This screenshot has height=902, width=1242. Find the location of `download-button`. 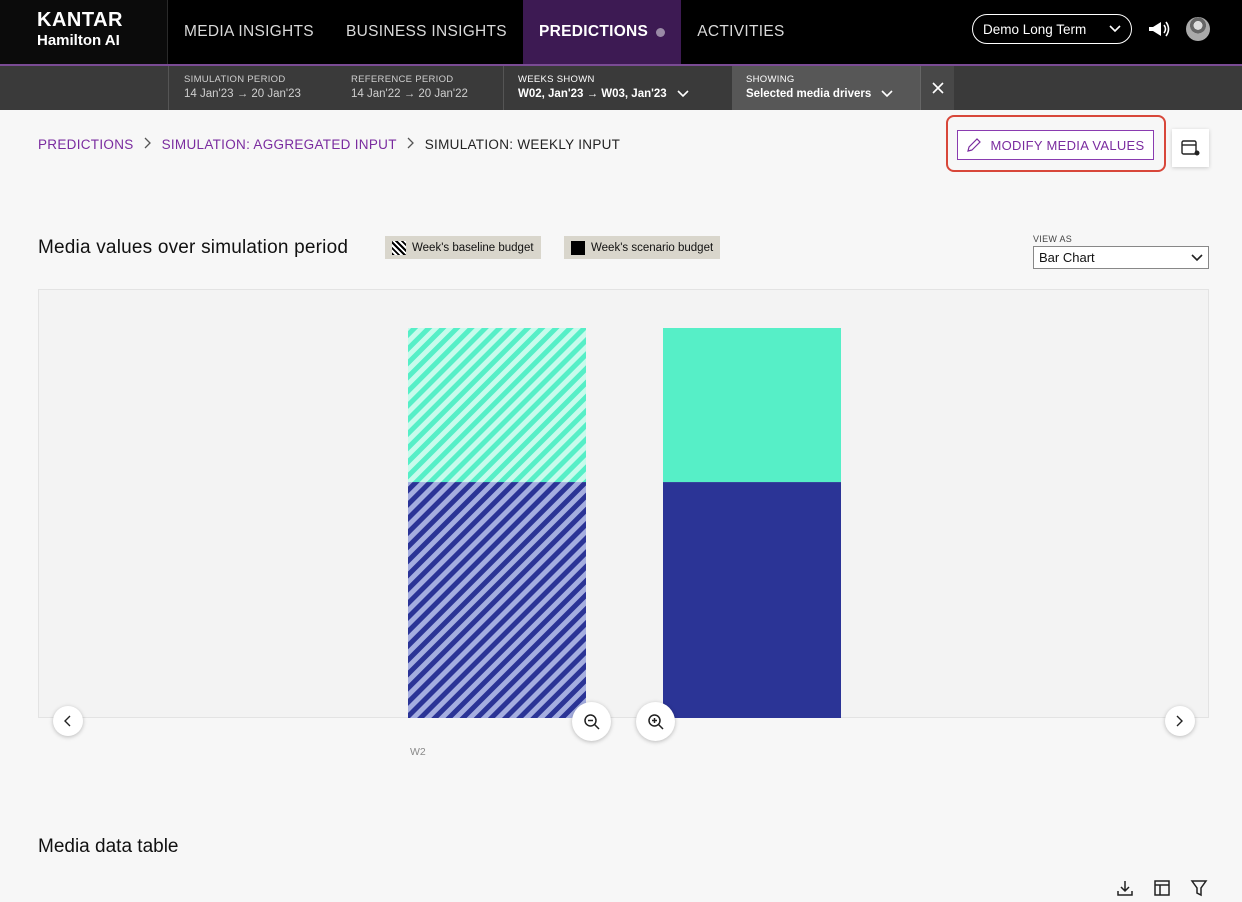

download-button is located at coordinates (1124, 887).